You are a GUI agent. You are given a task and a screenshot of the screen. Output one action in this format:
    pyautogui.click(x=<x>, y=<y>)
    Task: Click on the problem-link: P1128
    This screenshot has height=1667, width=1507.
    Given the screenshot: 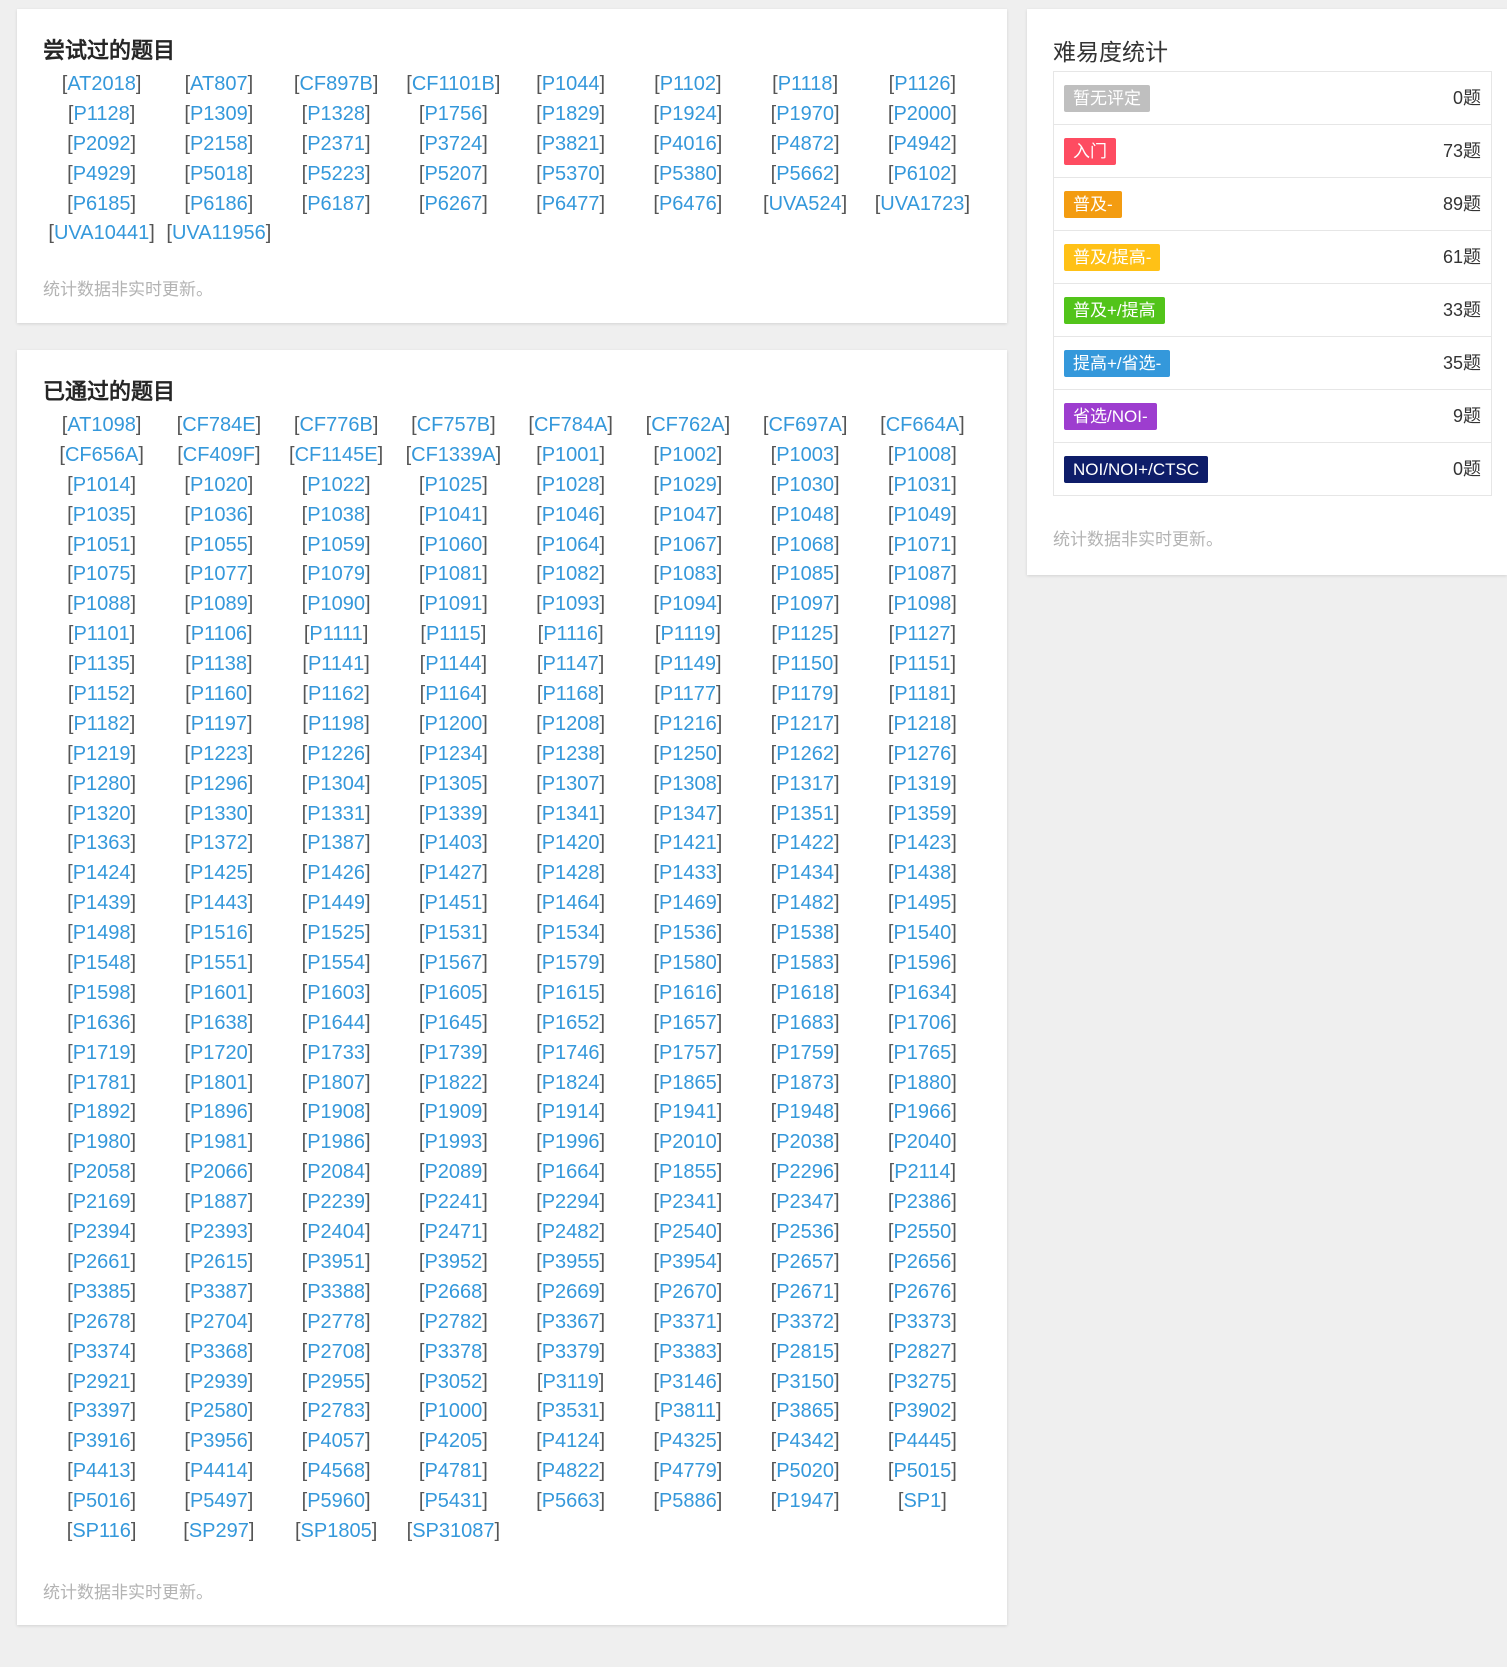 What is the action you would take?
    pyautogui.click(x=101, y=114)
    